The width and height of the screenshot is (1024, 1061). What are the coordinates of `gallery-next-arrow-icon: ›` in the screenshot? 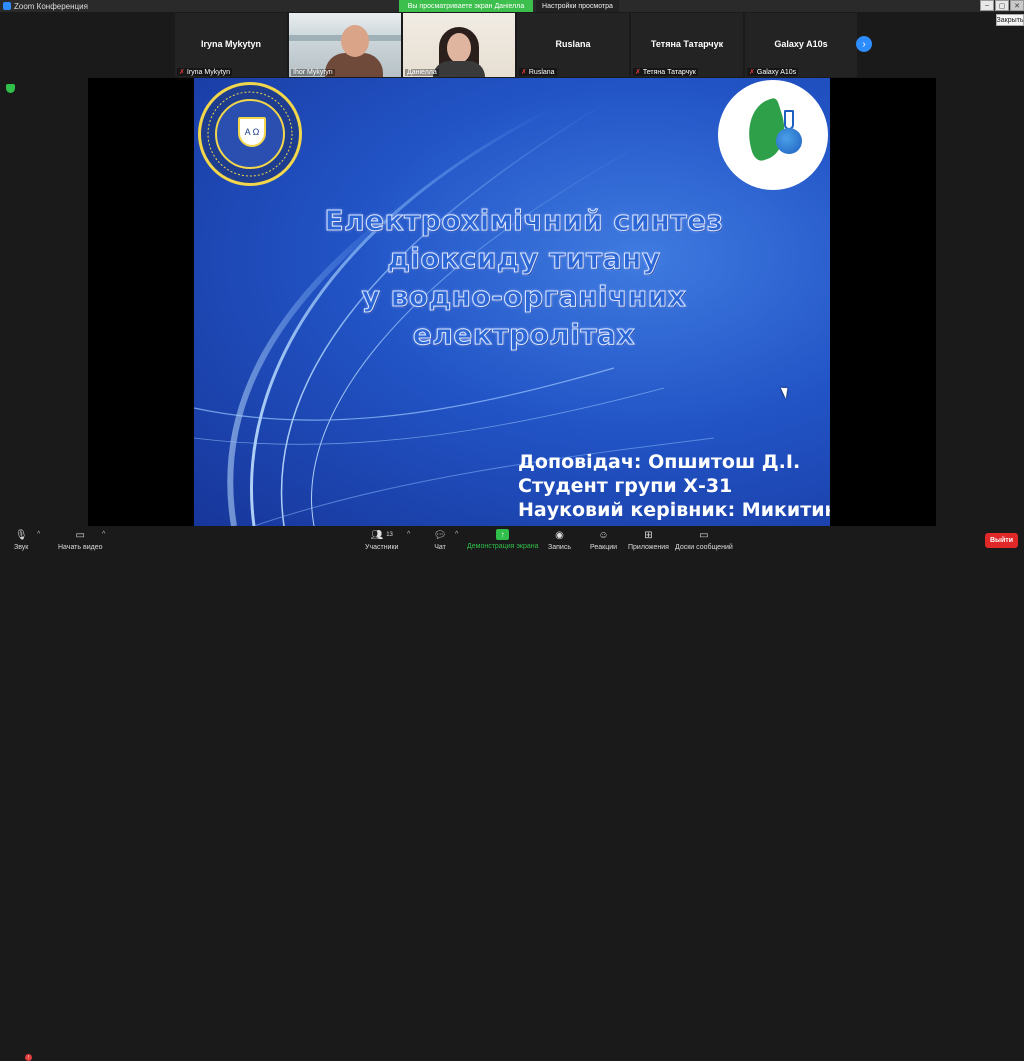 It's located at (864, 44).